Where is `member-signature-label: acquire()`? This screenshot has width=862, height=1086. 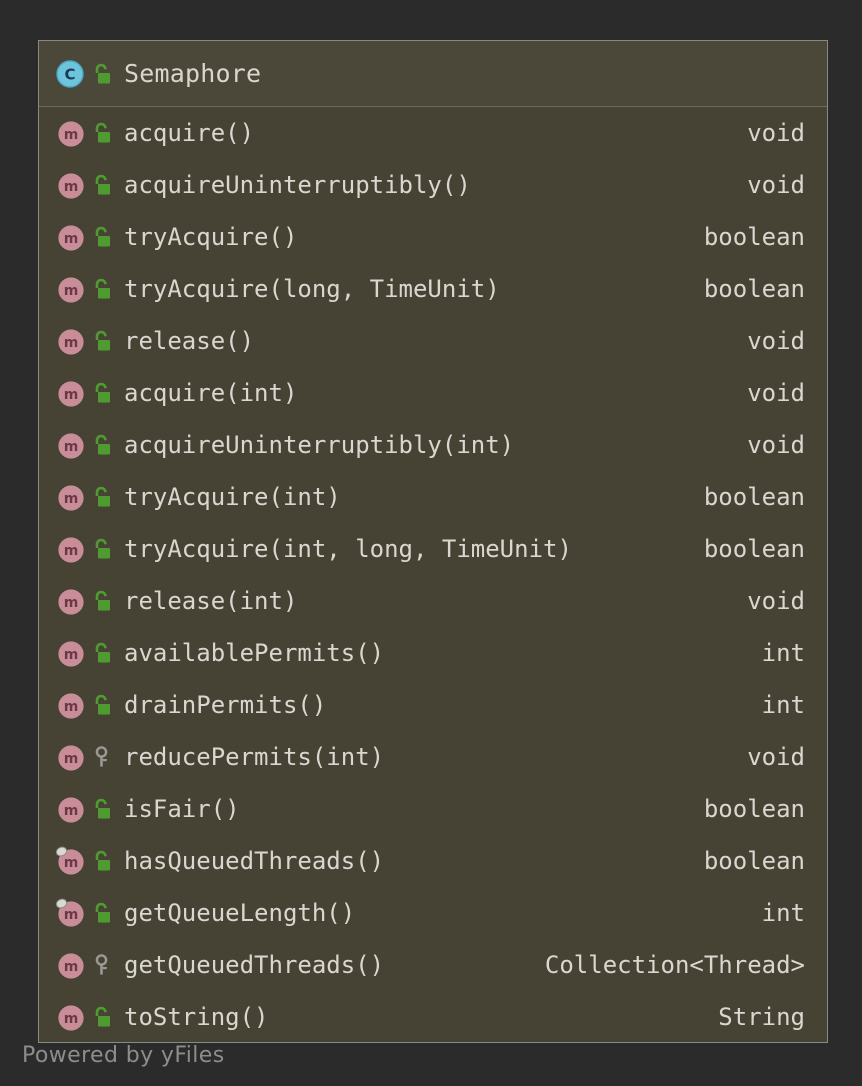
member-signature-label: acquire() is located at coordinates (189, 133).